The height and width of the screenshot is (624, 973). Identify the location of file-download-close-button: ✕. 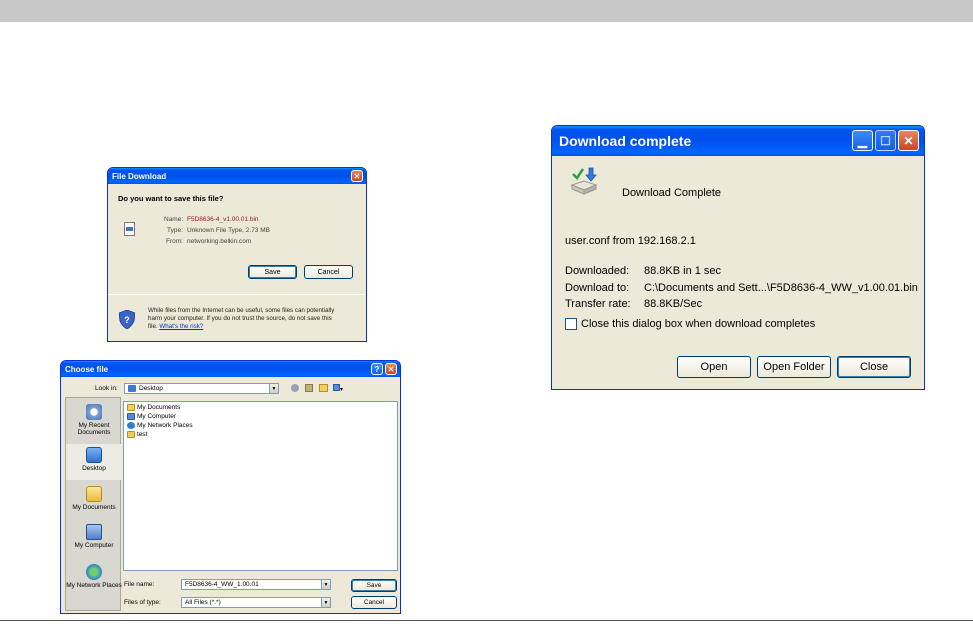
(357, 176).